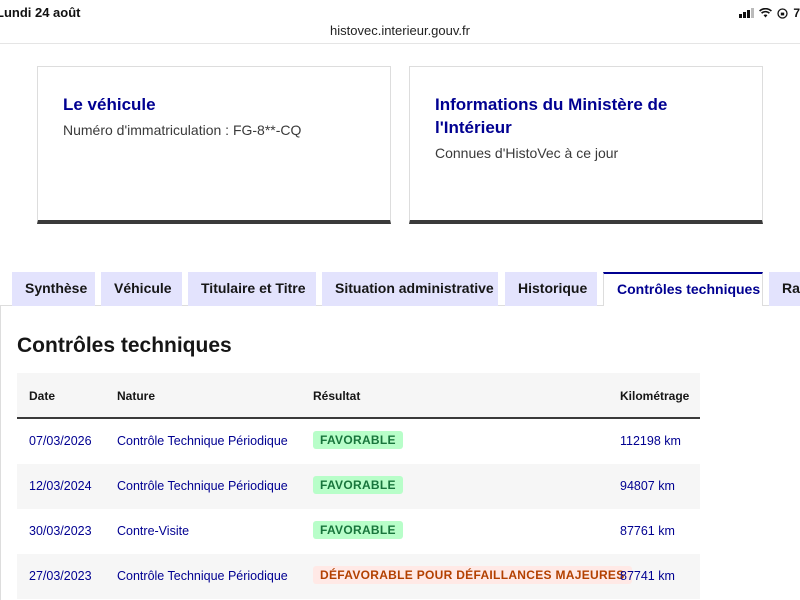 This screenshot has height=600, width=800. Describe the element at coordinates (551, 289) in the screenshot. I see `tab-historique: Historique` at that location.